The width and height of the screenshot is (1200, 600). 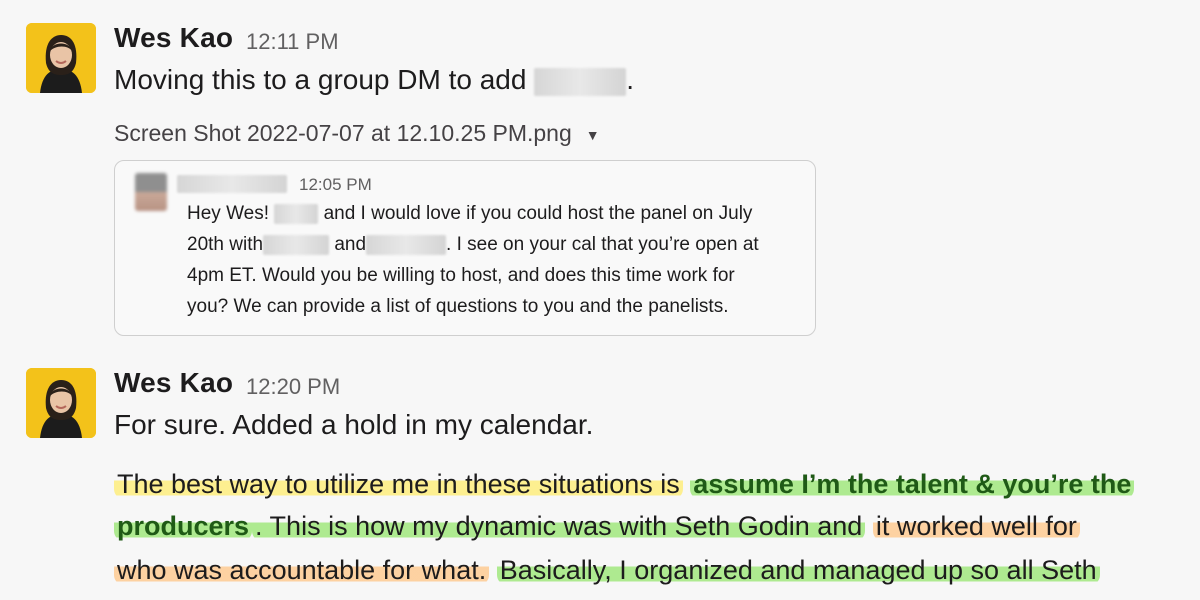 What do you see at coordinates (151, 192) in the screenshot?
I see `redacted-avatar` at bounding box center [151, 192].